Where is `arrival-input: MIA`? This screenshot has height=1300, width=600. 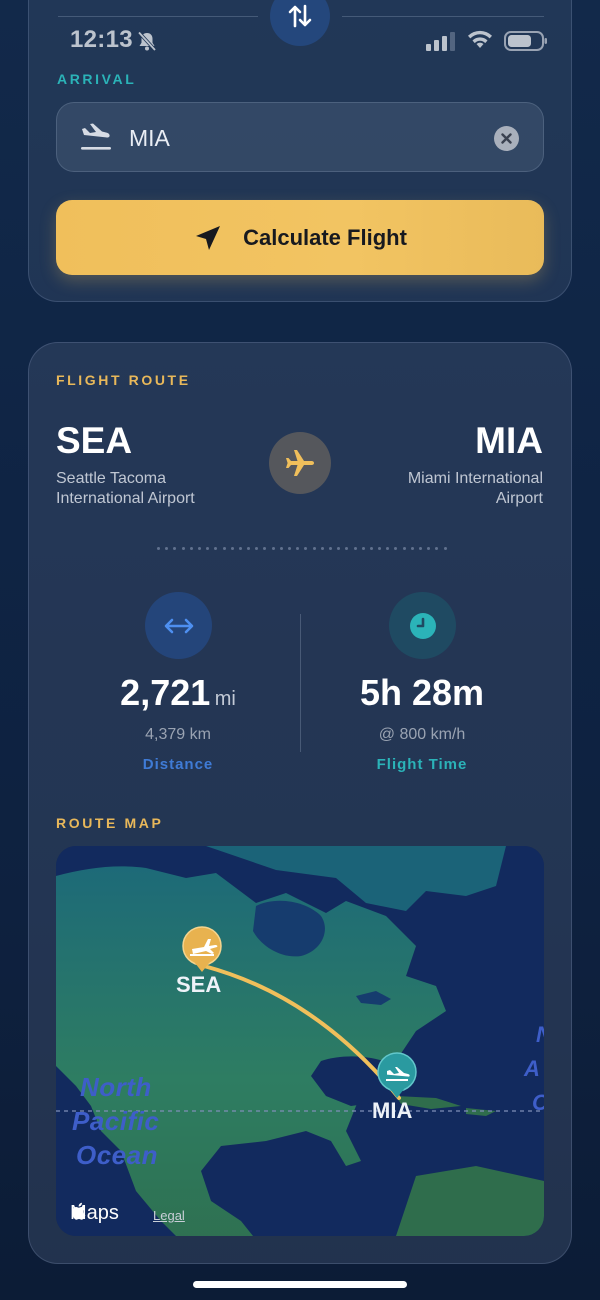 arrival-input: MIA is located at coordinates (300, 137).